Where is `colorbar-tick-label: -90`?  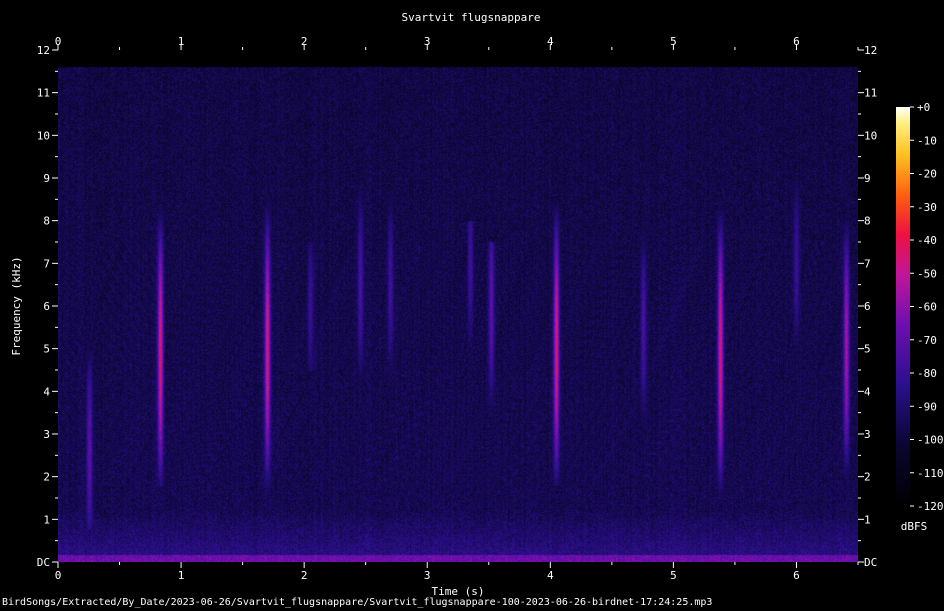 colorbar-tick-label: -90 is located at coordinates (927, 406).